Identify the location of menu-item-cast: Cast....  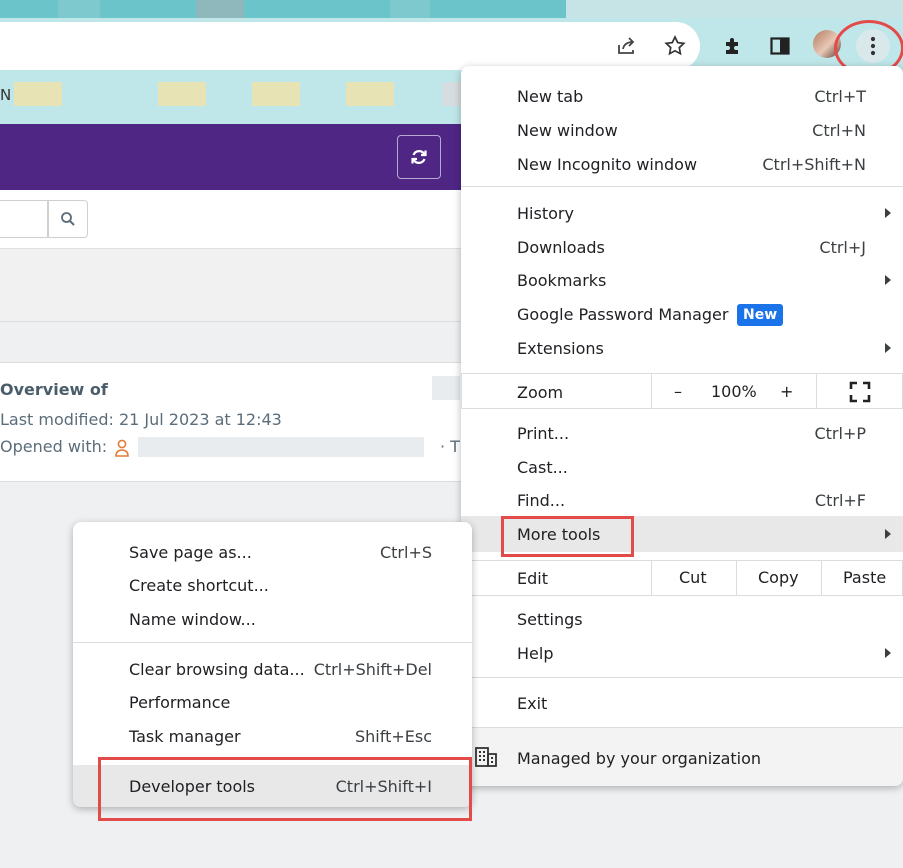
(542, 467).